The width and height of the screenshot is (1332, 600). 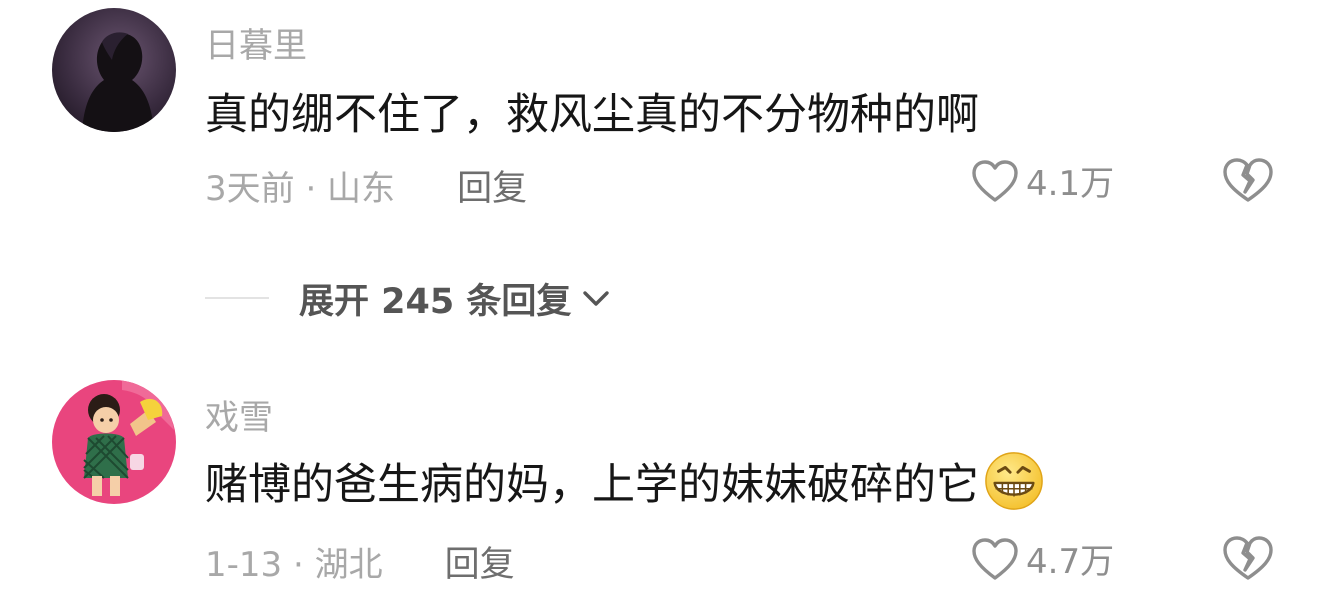 I want to click on expand-replies-label: 展开 245 条回复, so click(x=435, y=298).